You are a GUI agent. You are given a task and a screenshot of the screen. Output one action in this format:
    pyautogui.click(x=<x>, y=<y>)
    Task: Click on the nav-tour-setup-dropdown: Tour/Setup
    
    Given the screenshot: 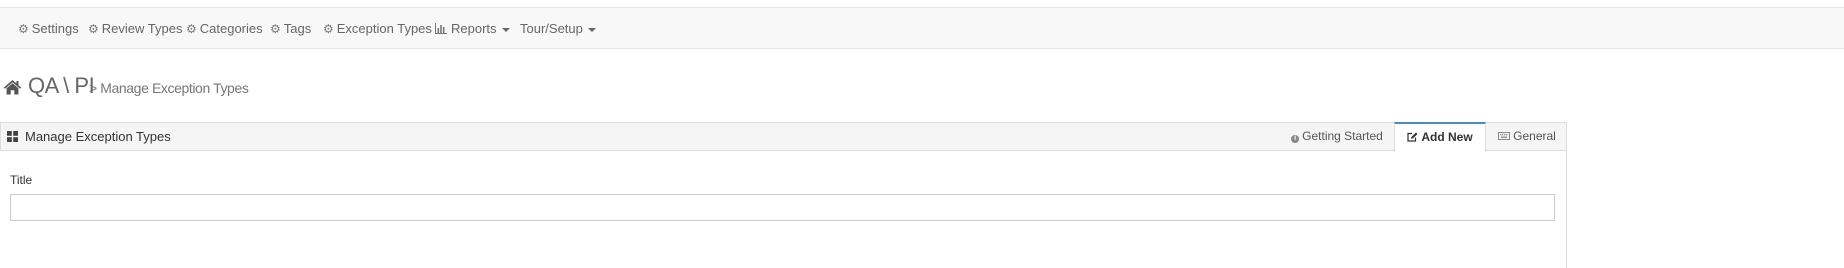 What is the action you would take?
    pyautogui.click(x=558, y=29)
    